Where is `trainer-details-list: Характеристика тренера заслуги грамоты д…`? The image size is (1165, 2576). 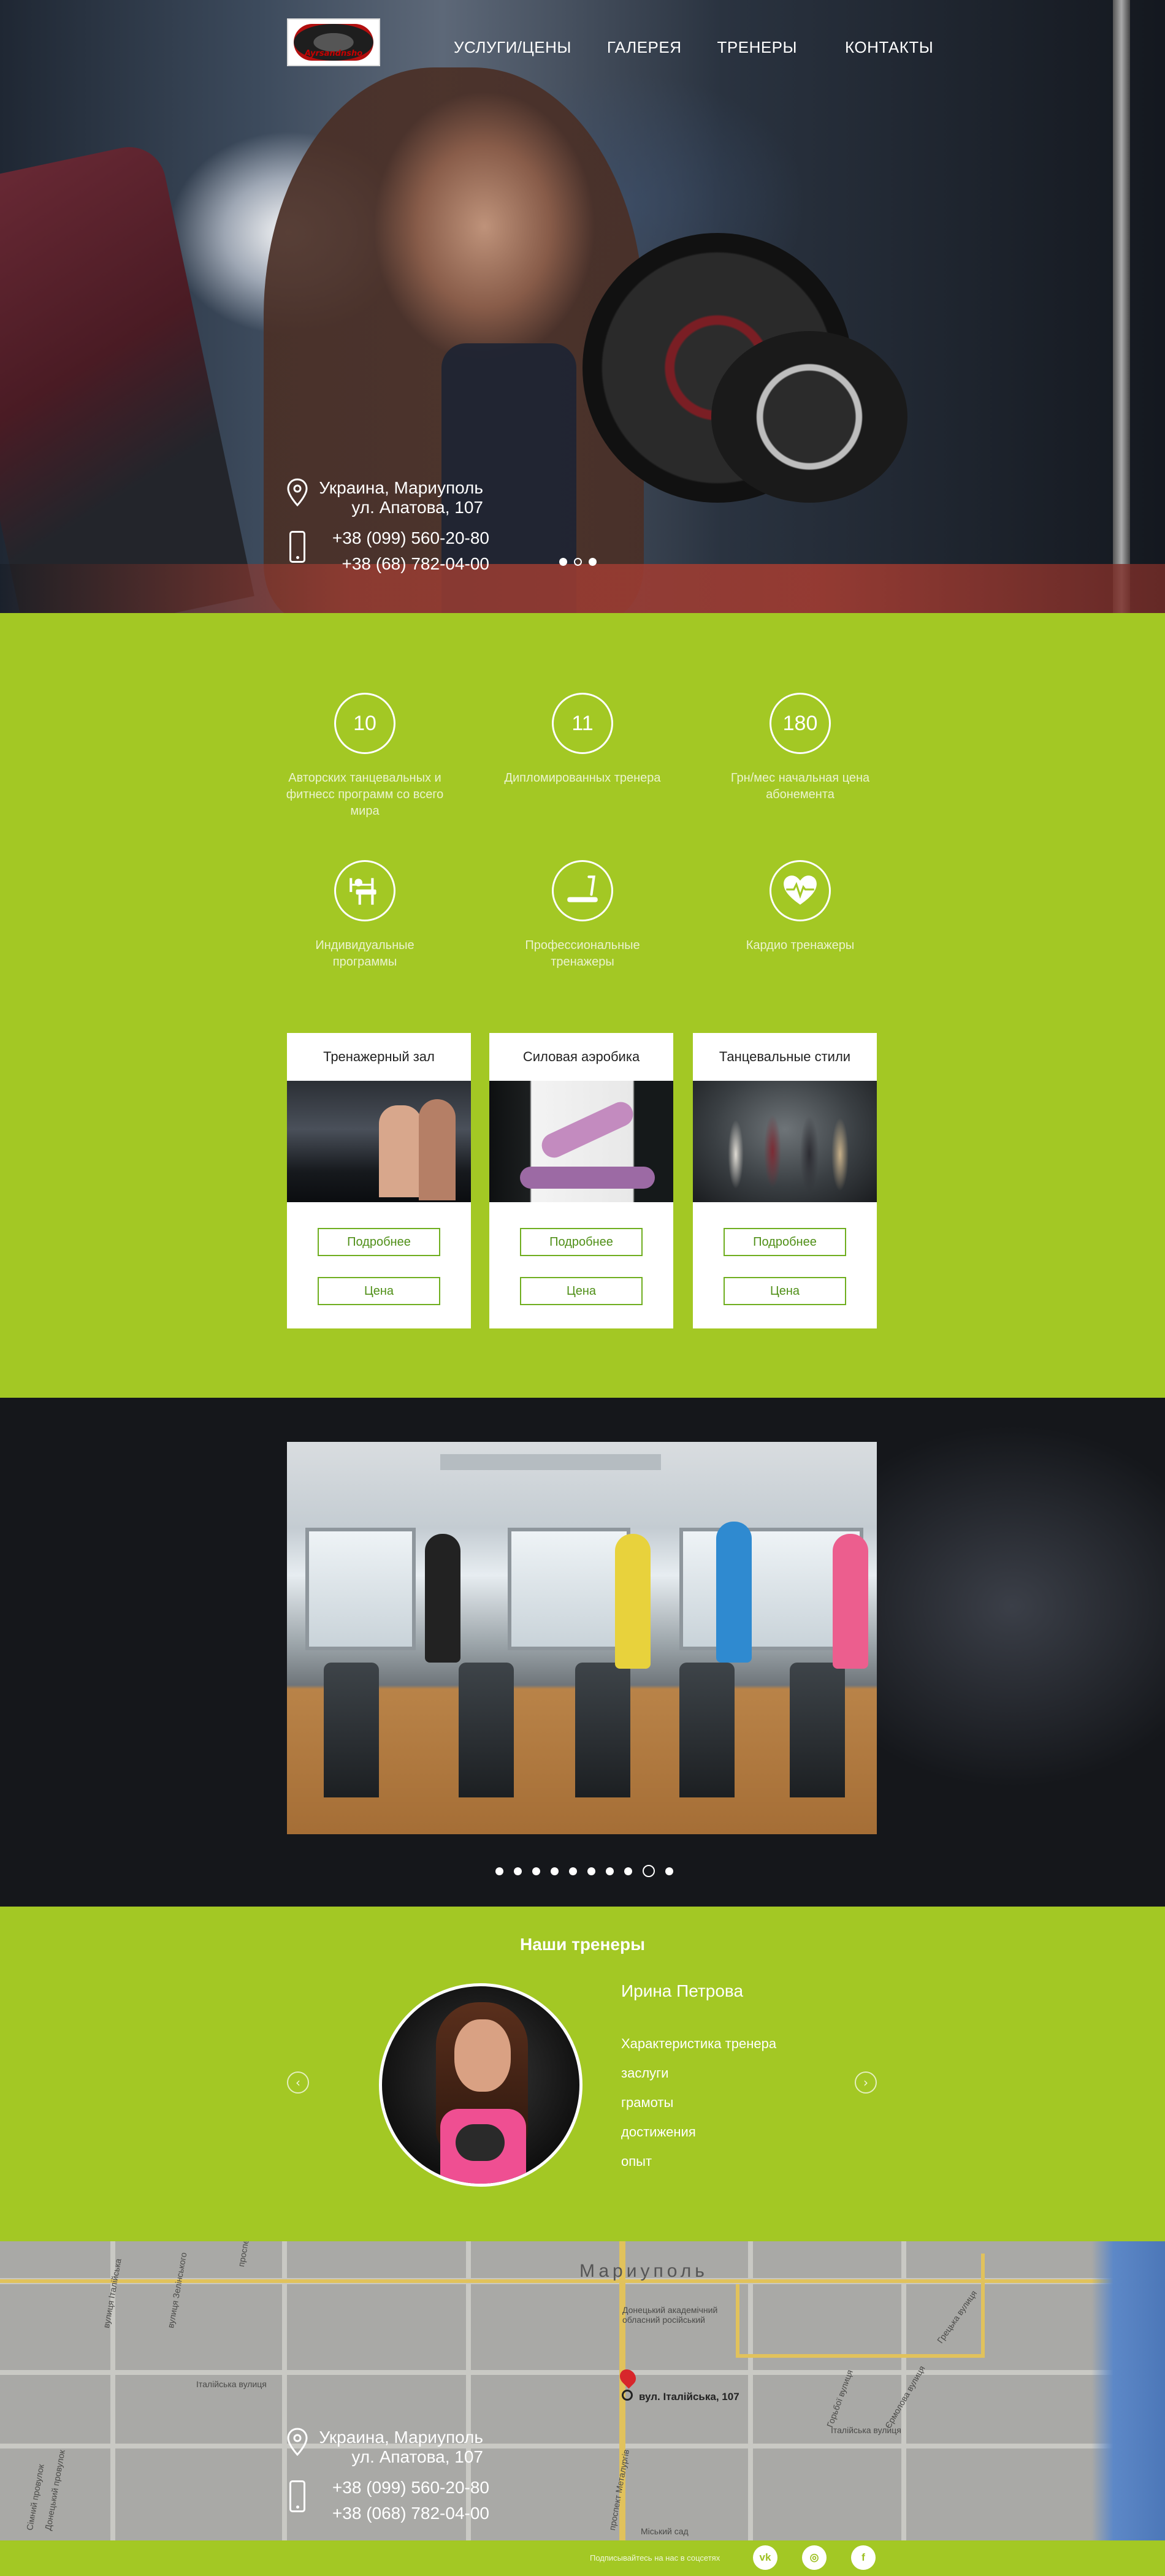 trainer-details-list: Характеристика тренера заслуги грамоты д… is located at coordinates (698, 2108).